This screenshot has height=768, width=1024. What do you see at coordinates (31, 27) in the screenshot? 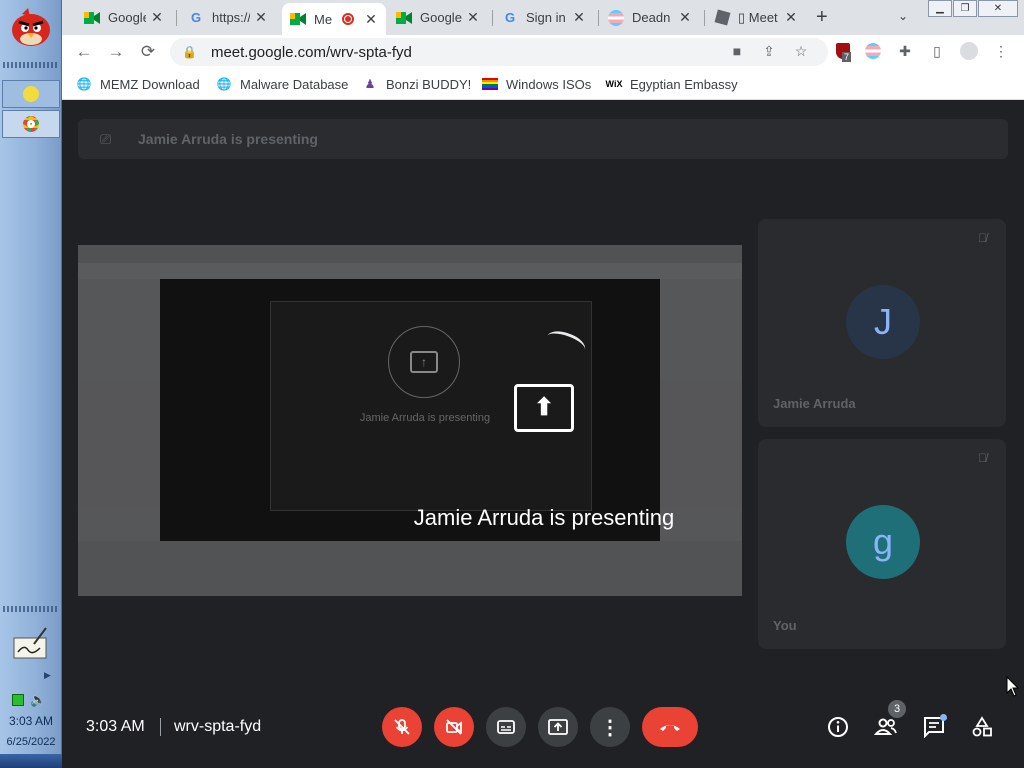
I see `angry-bird-logo-icon` at bounding box center [31, 27].